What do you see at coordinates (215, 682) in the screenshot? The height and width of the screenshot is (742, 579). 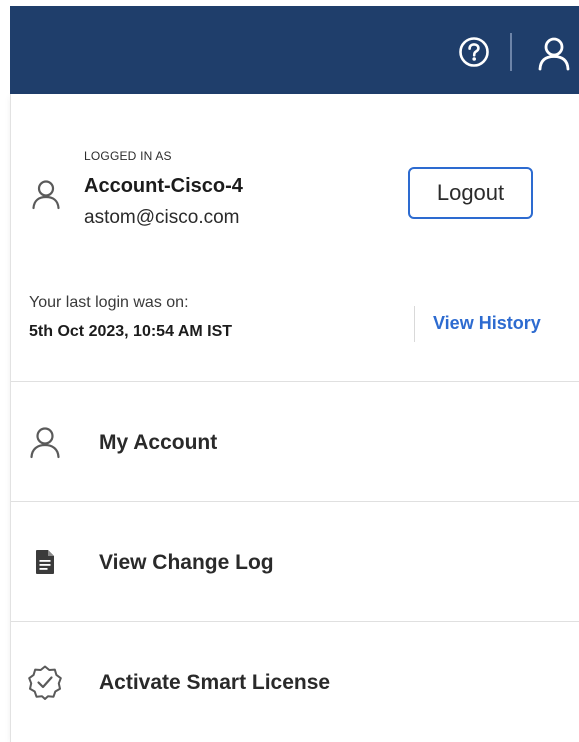 I see `menu-item-label: Activate Smart License` at bounding box center [215, 682].